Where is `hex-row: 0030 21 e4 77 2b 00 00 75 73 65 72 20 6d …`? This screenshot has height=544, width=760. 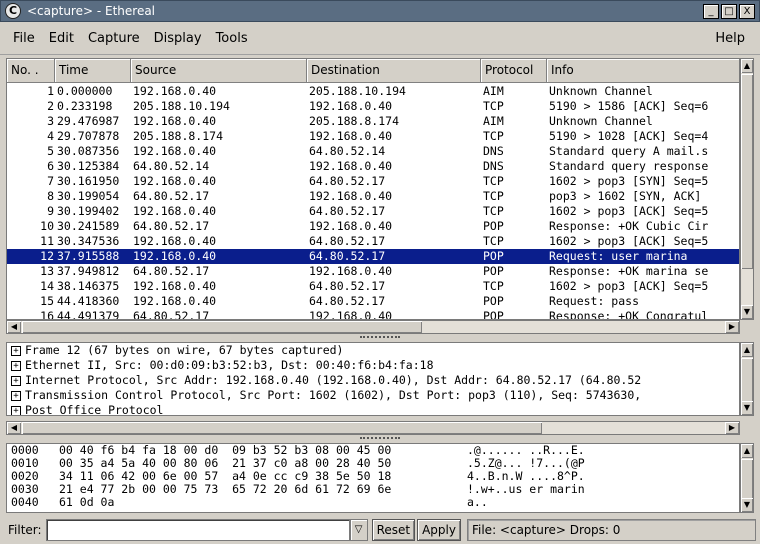
hex-row: 0030 21 e4 77 2b 00 00 75 73 65 72 20 6d … is located at coordinates (373, 489).